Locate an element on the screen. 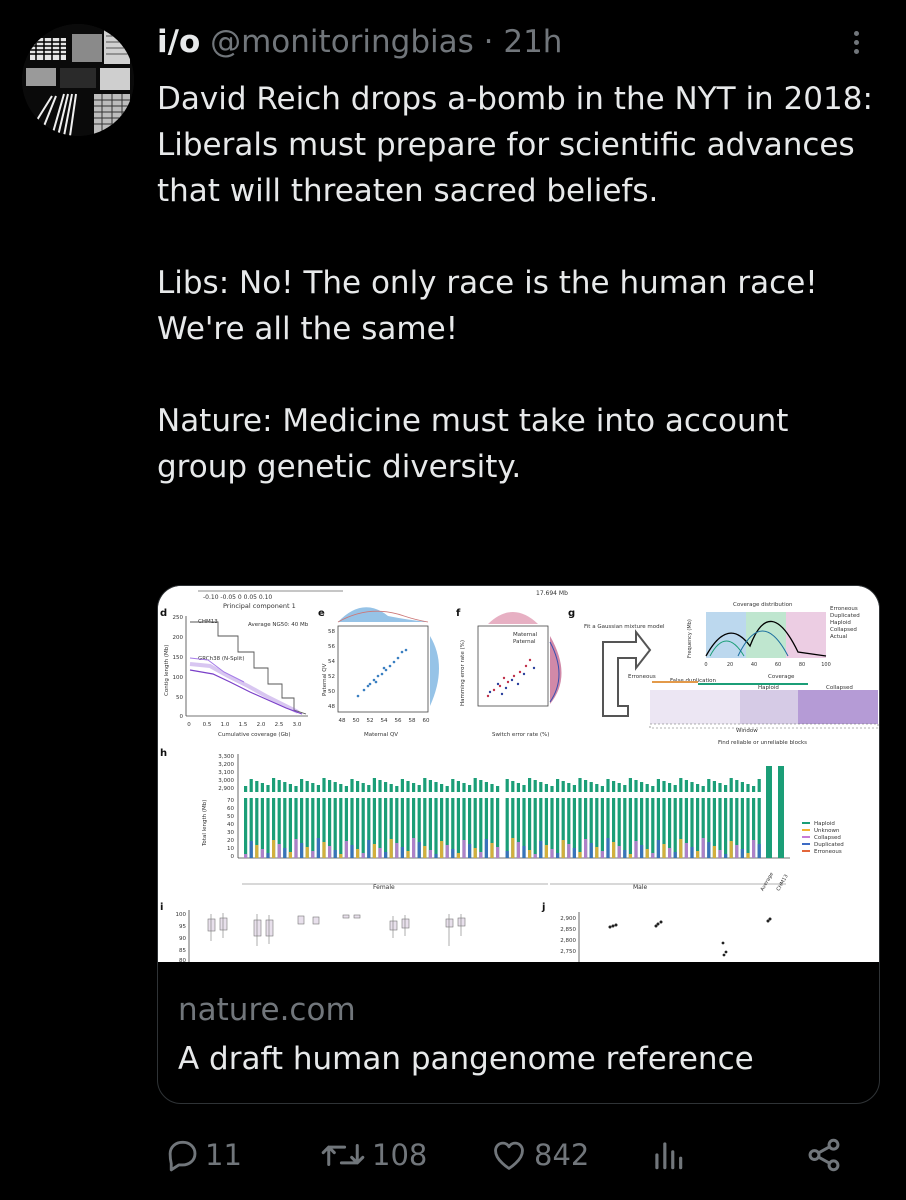 The width and height of the screenshot is (906, 1200). repost-button: 108 is located at coordinates (372, 1155).